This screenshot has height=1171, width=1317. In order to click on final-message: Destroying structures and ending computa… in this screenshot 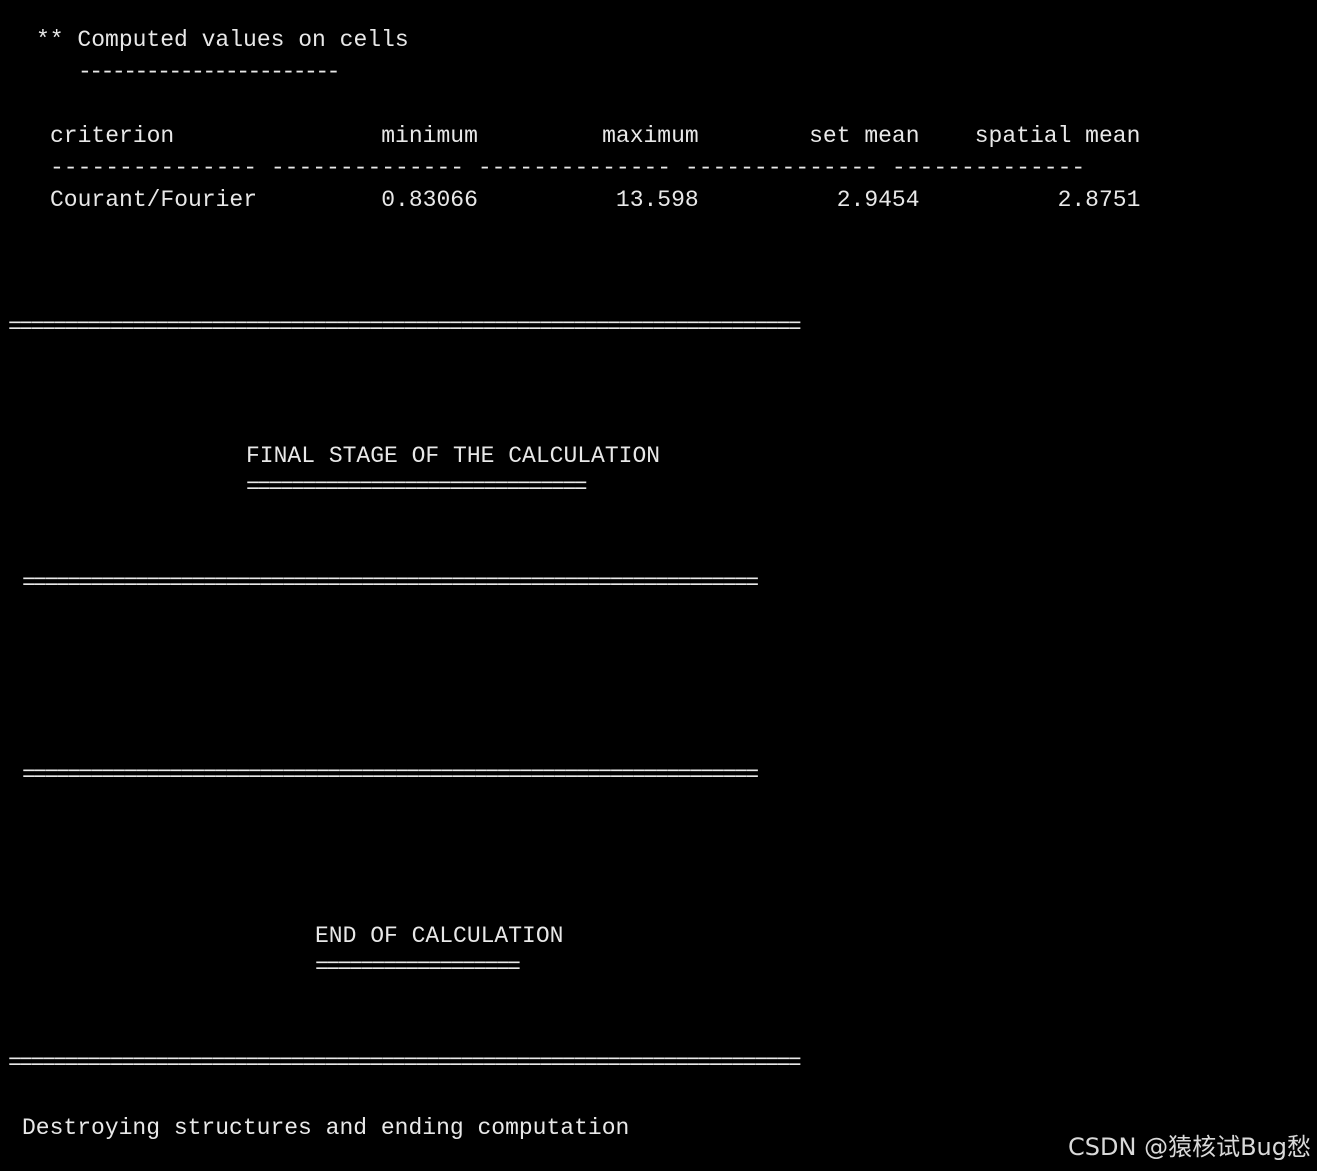, I will do `click(326, 1128)`.